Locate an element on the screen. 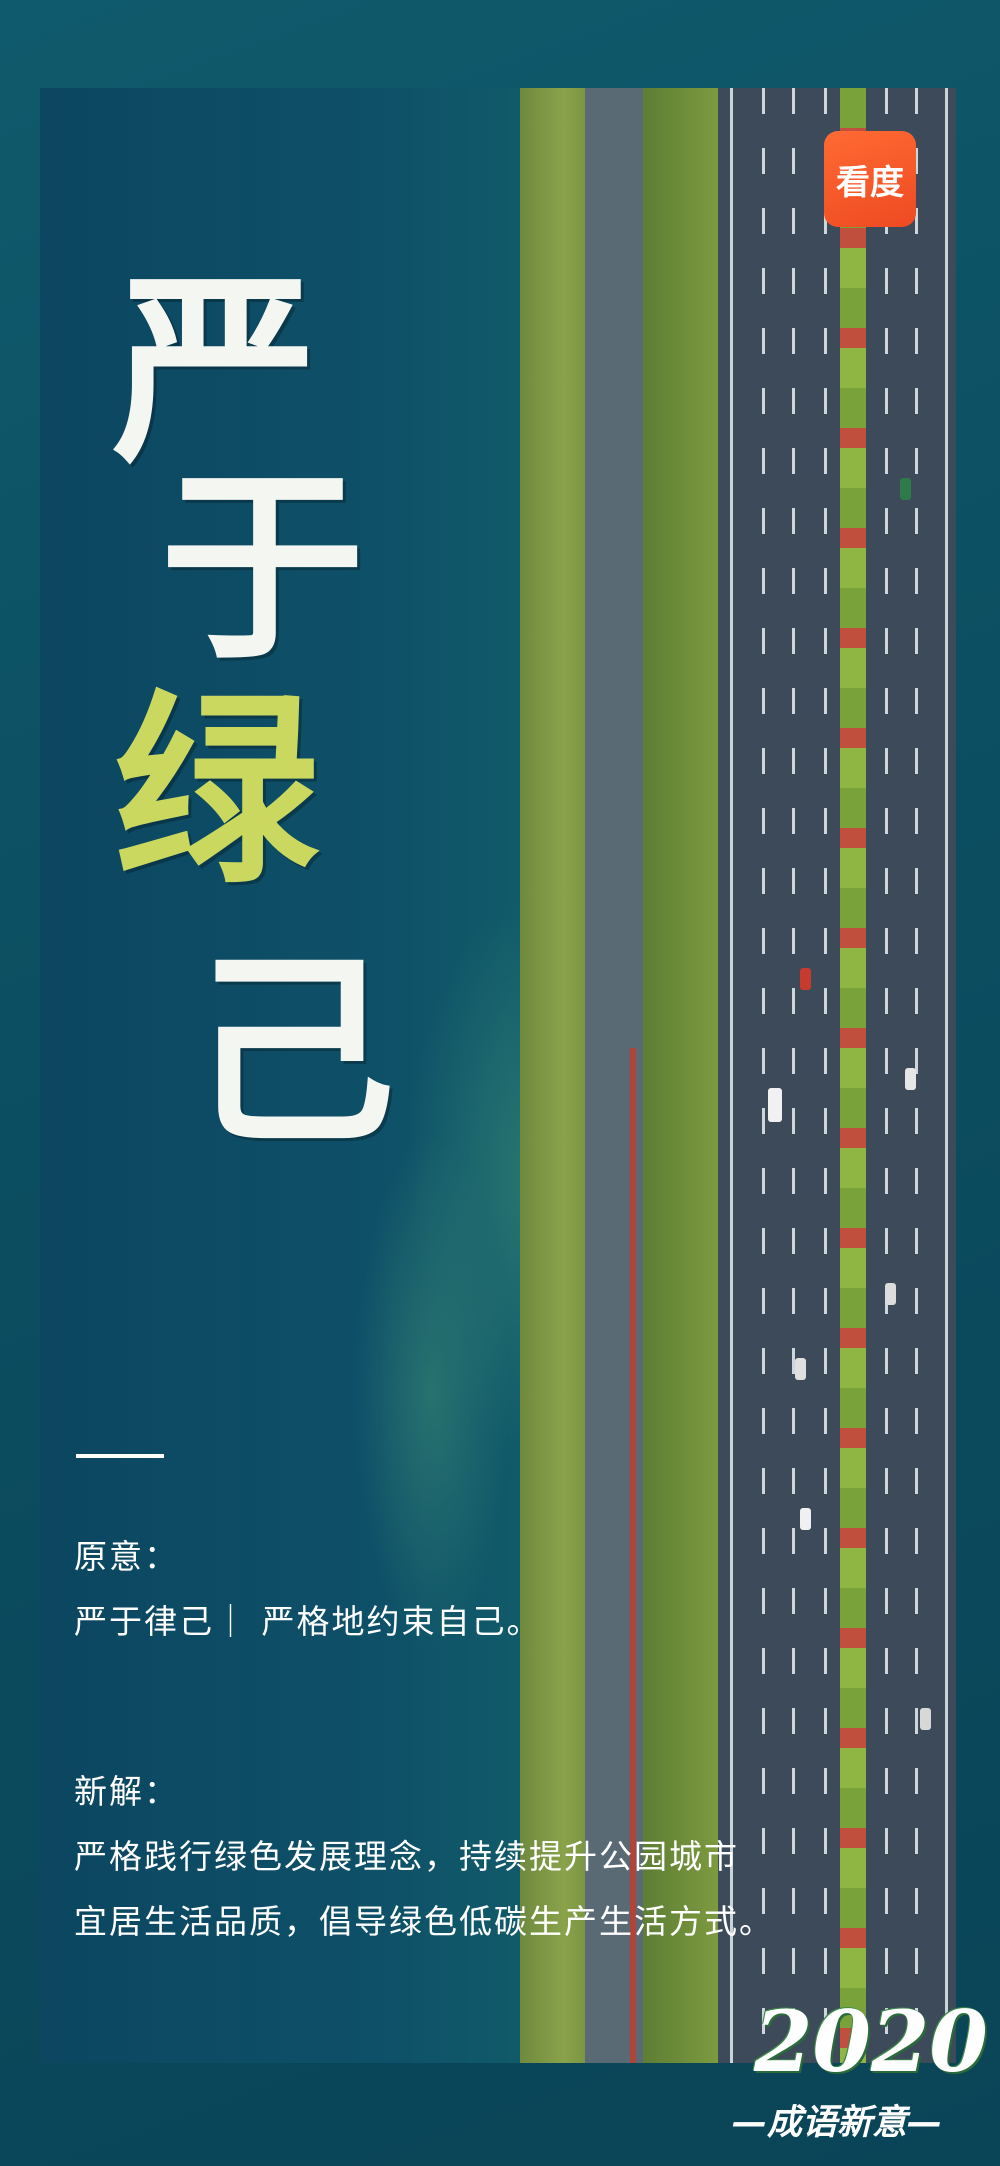 The height and width of the screenshot is (2166, 1000). logo: 看度 is located at coordinates (870, 179).